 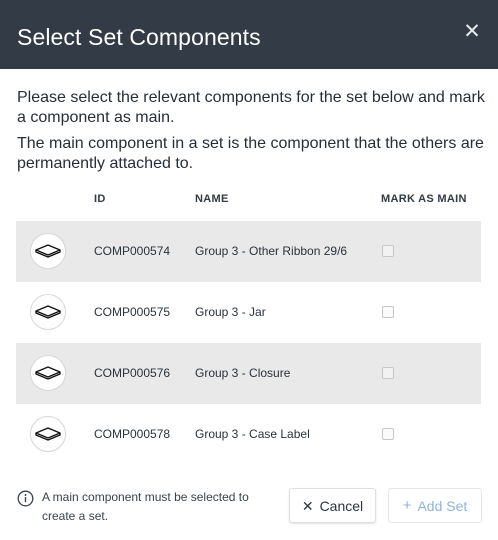 I want to click on component-id: COMP000578, so click(x=132, y=434).